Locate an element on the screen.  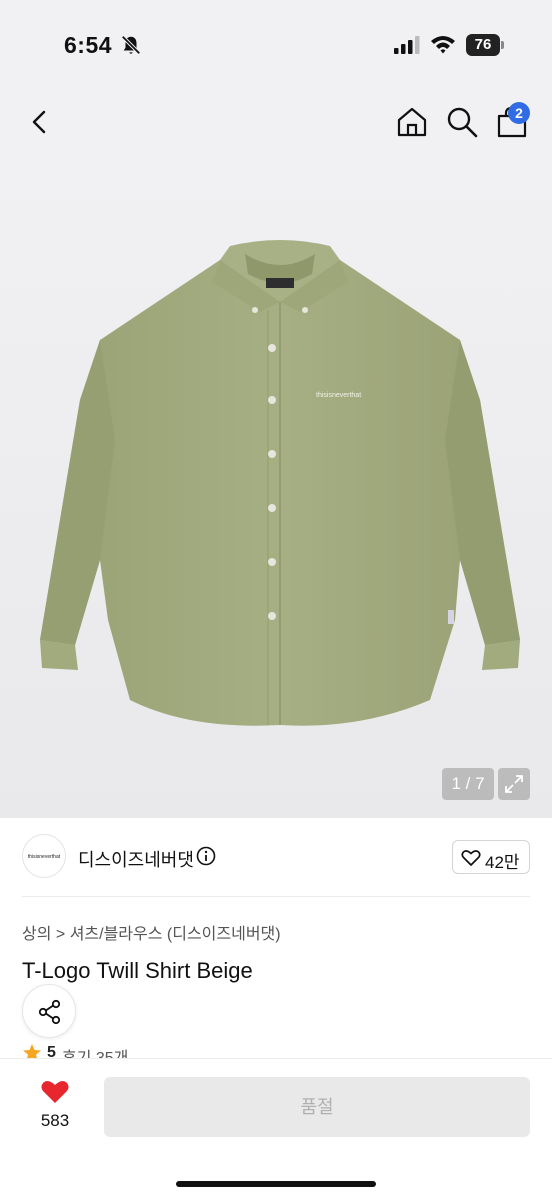
battery-cap is located at coordinates (502, 45).